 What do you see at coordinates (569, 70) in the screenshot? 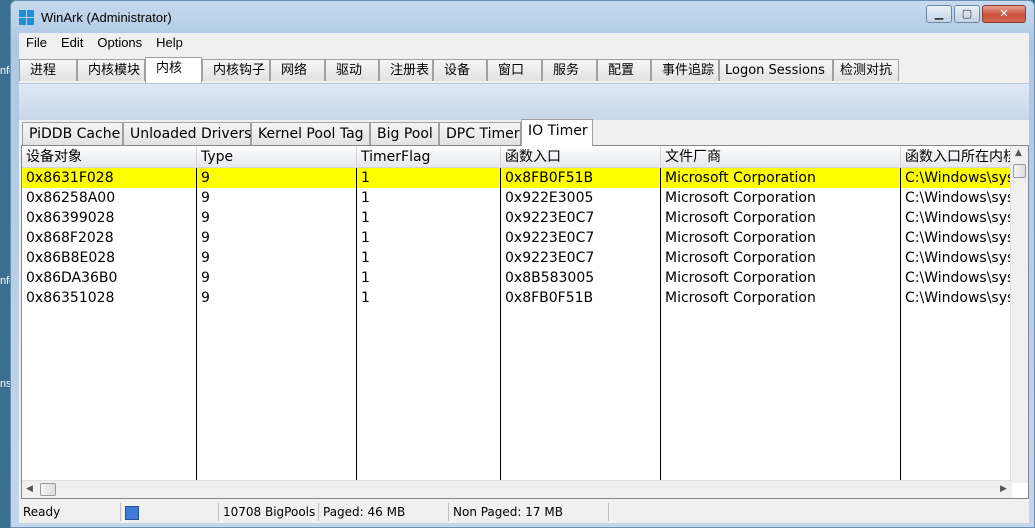
I see `tab-services: 服务` at bounding box center [569, 70].